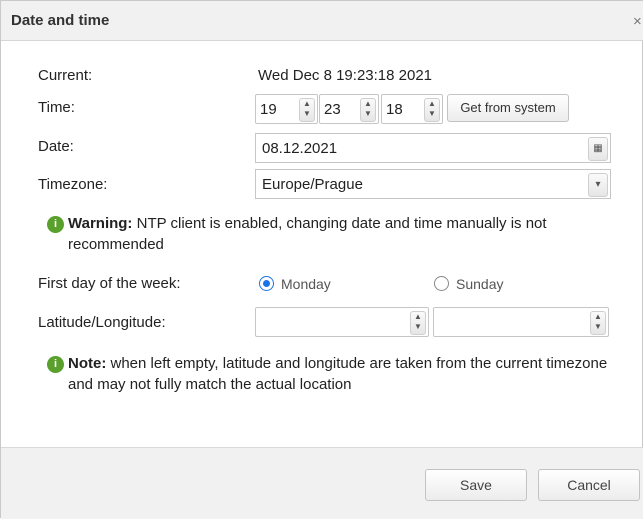 The image size is (643, 519). I want to click on date-label: Date:, so click(56, 146).